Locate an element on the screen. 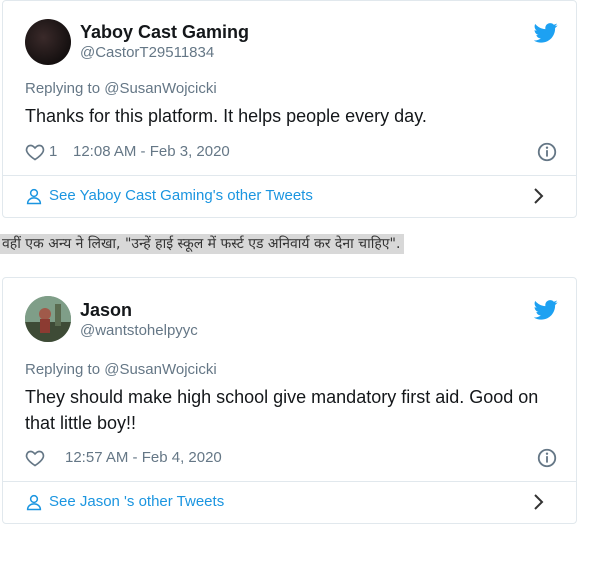 This screenshot has width=600, height=569. author-name: Yaboy Cast Gaming is located at coordinates (164, 32).